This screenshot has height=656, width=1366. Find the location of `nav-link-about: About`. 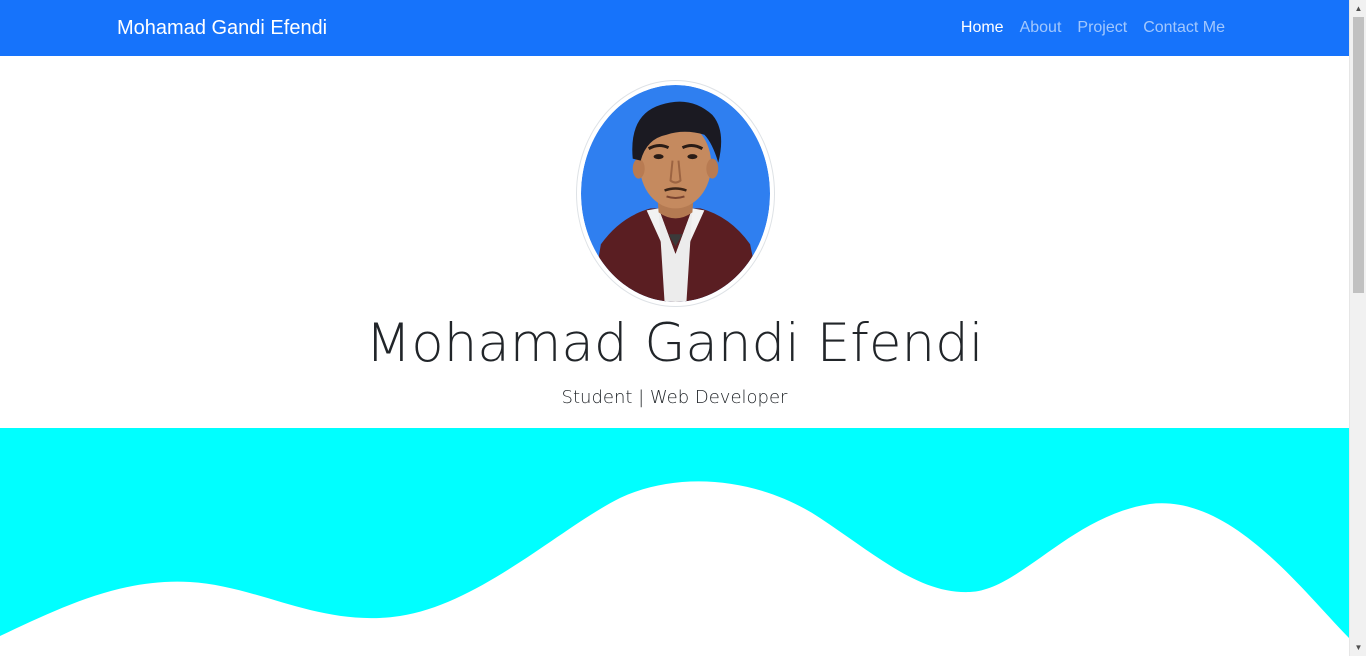

nav-link-about: About is located at coordinates (1041, 28).